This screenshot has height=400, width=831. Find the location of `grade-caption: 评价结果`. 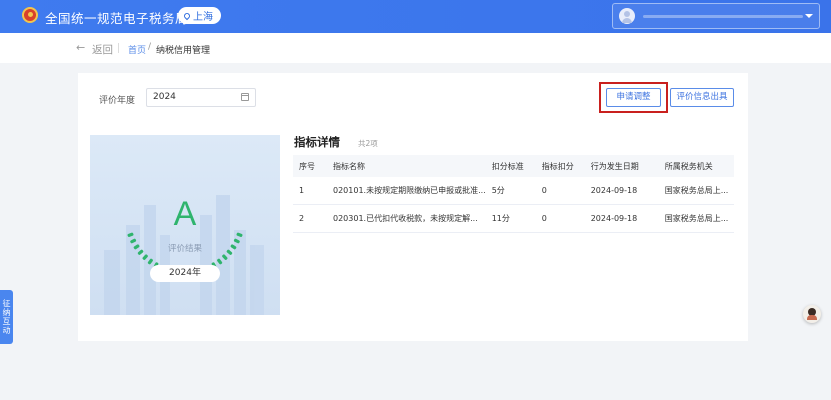

grade-caption: 评价结果 is located at coordinates (184, 249).